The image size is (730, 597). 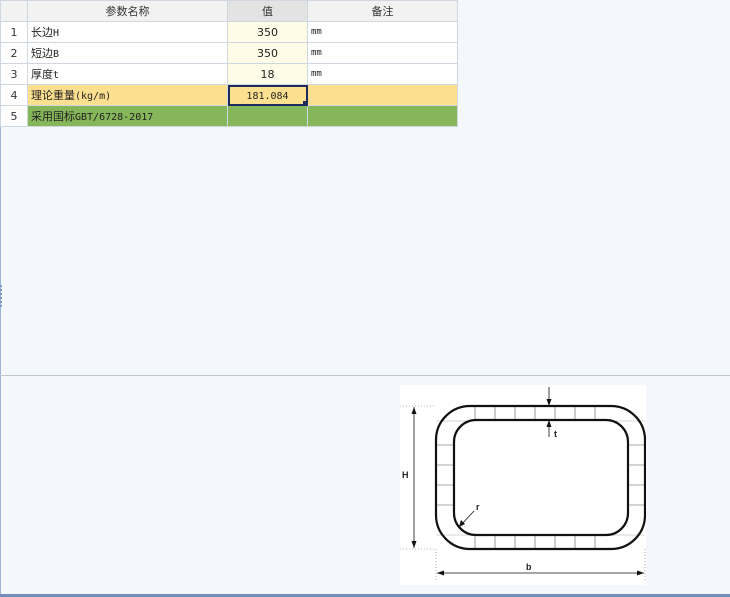 I want to click on param-name-cell: 采用国标GBT/6728-2017, so click(x=127, y=116).